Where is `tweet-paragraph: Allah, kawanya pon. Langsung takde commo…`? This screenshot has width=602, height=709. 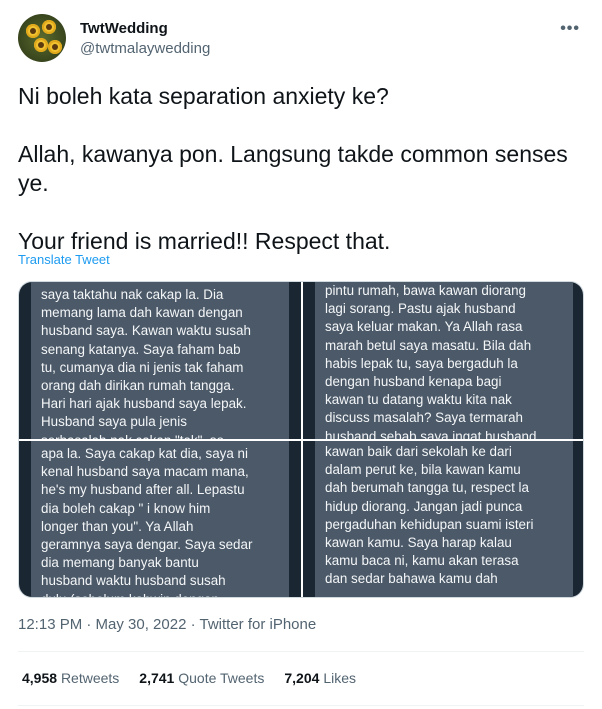
tweet-paragraph: Allah, kawanya pon. Langsung takde commo… is located at coordinates (293, 168).